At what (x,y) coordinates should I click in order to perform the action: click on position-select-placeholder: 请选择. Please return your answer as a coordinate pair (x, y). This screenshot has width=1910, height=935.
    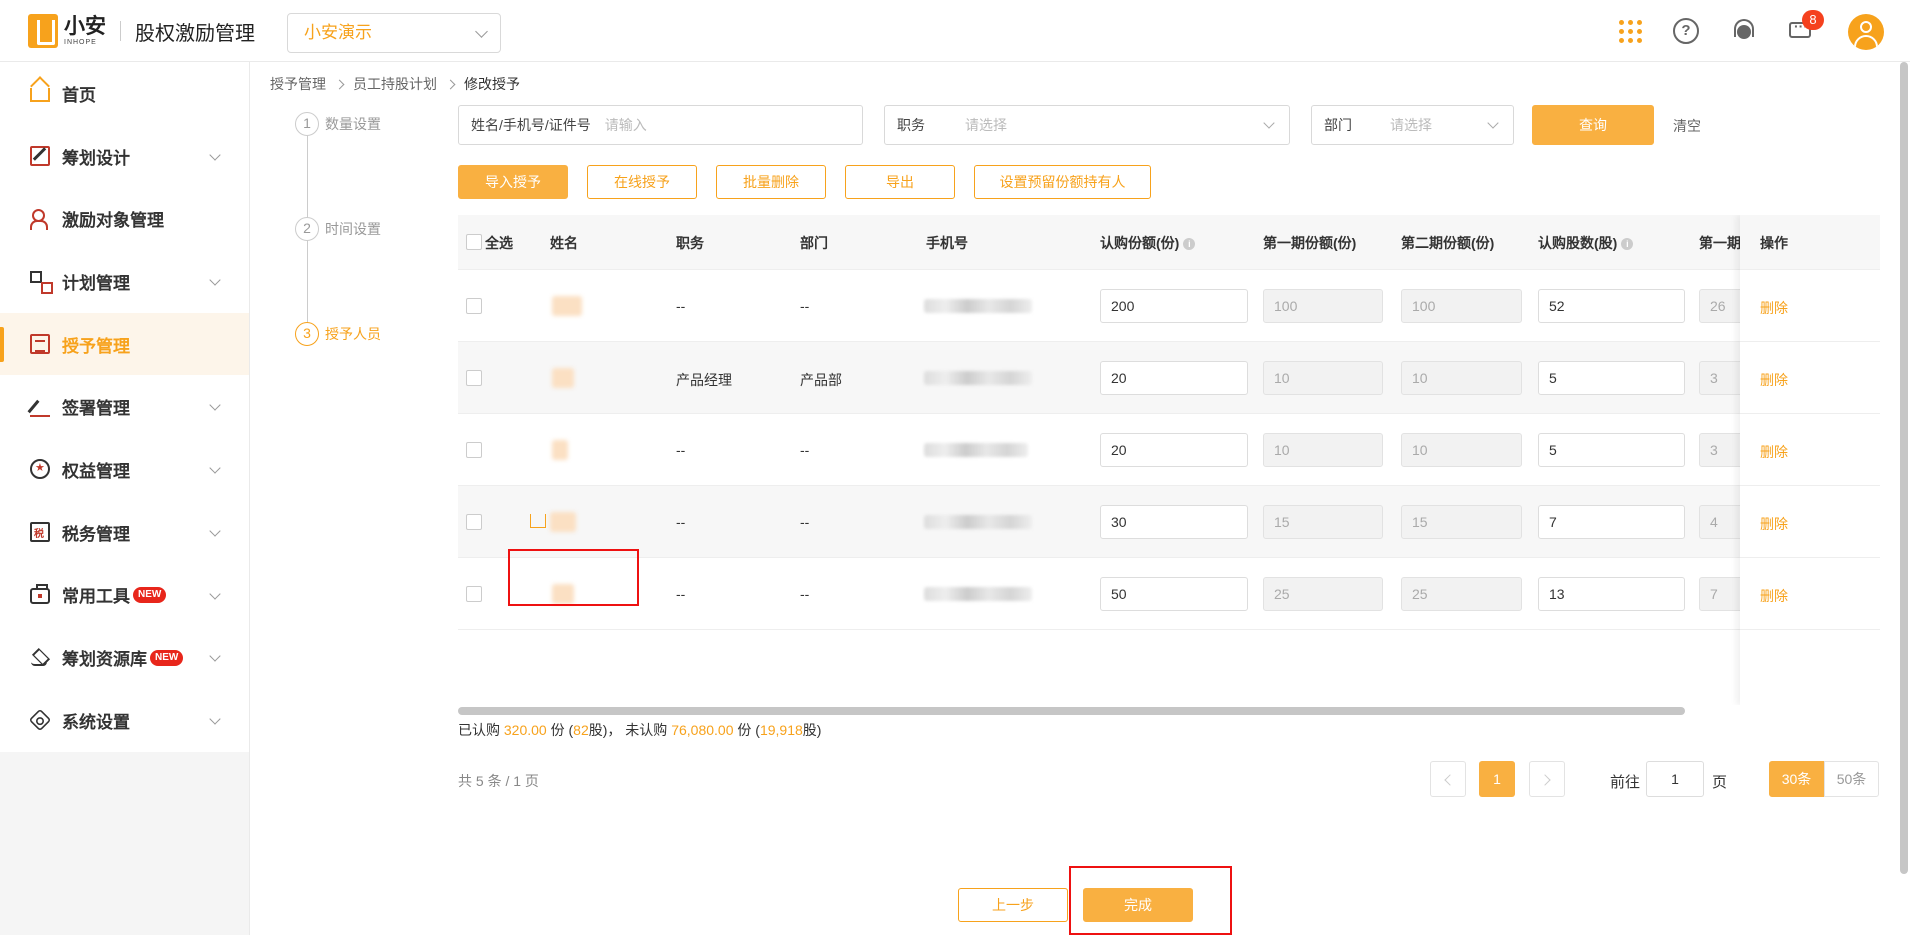
    Looking at the image, I should click on (986, 125).